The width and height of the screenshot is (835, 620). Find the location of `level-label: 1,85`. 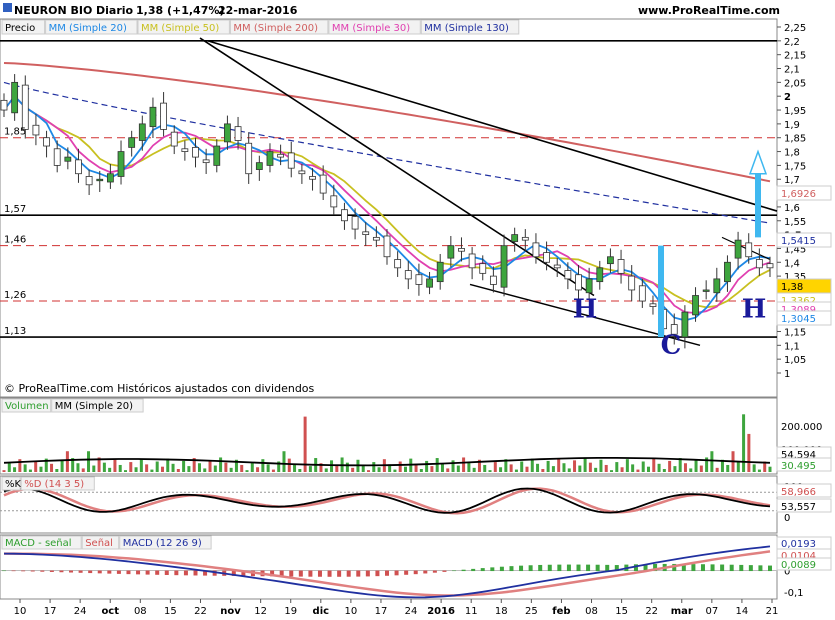

level-label: 1,85 is located at coordinates (15, 132).